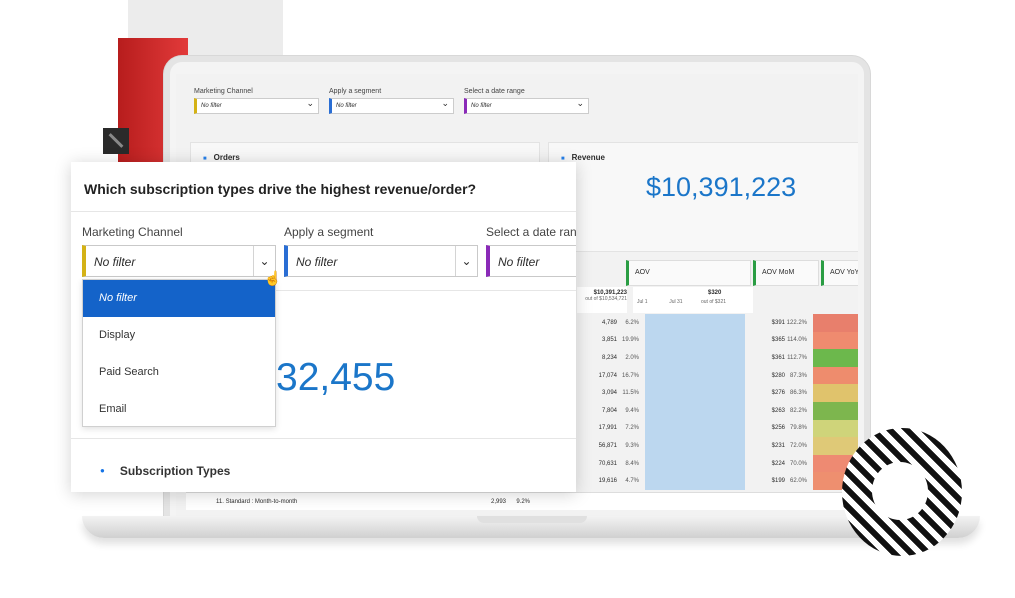  I want to click on filter-segment: Apply a segment No filter ⌄, so click(381, 251).